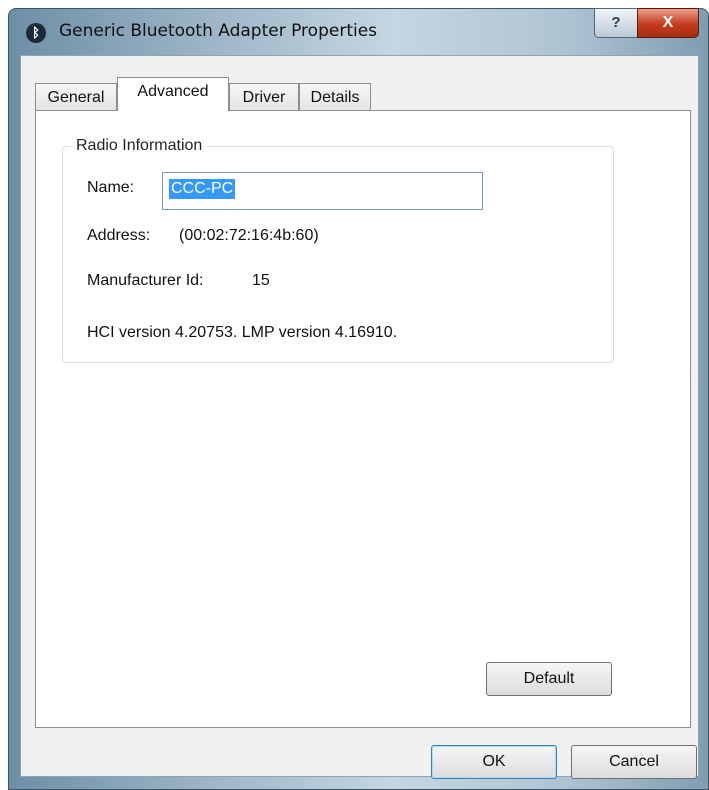  What do you see at coordinates (111, 187) in the screenshot?
I see `name-label: Name:` at bounding box center [111, 187].